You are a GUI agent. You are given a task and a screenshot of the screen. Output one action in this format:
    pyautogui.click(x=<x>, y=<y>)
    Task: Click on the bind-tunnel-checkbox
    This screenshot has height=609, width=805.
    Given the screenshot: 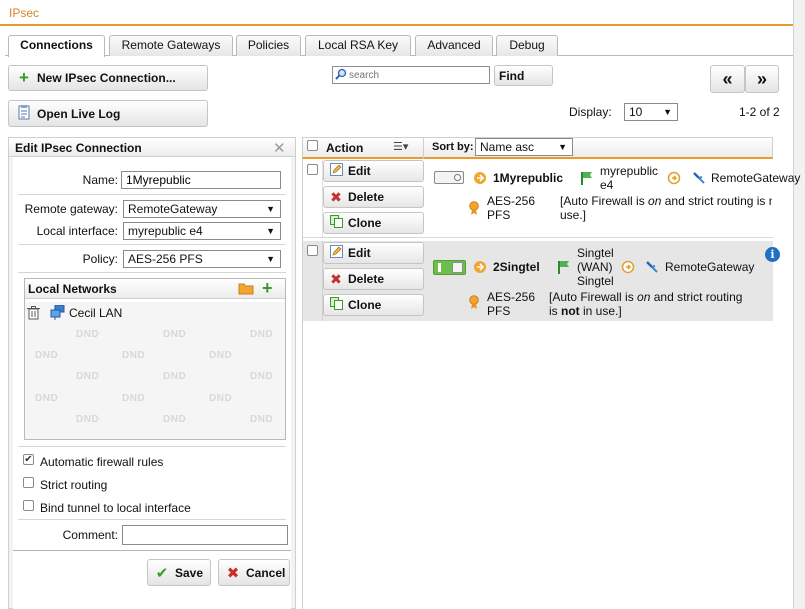 What is the action you would take?
    pyautogui.click(x=28, y=505)
    